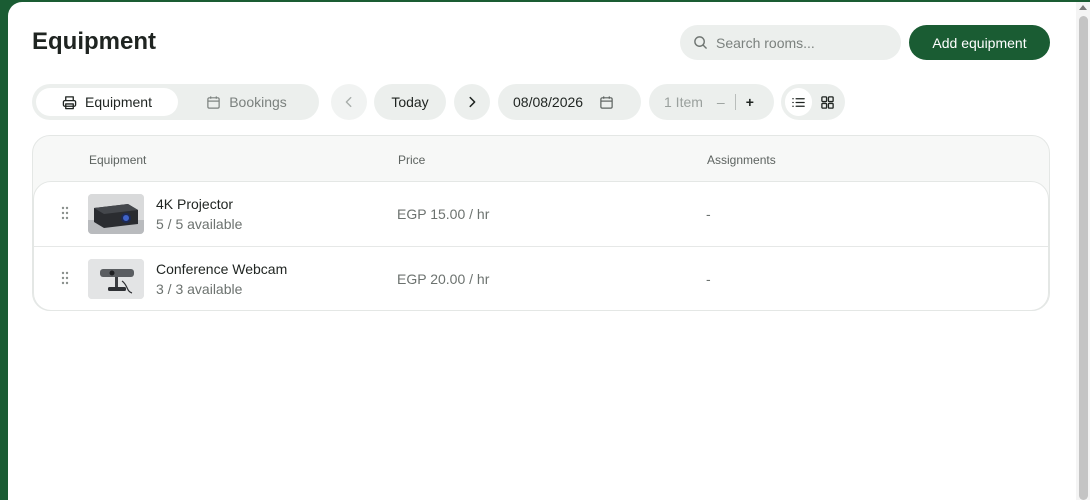  I want to click on printer-icon, so click(69, 102).